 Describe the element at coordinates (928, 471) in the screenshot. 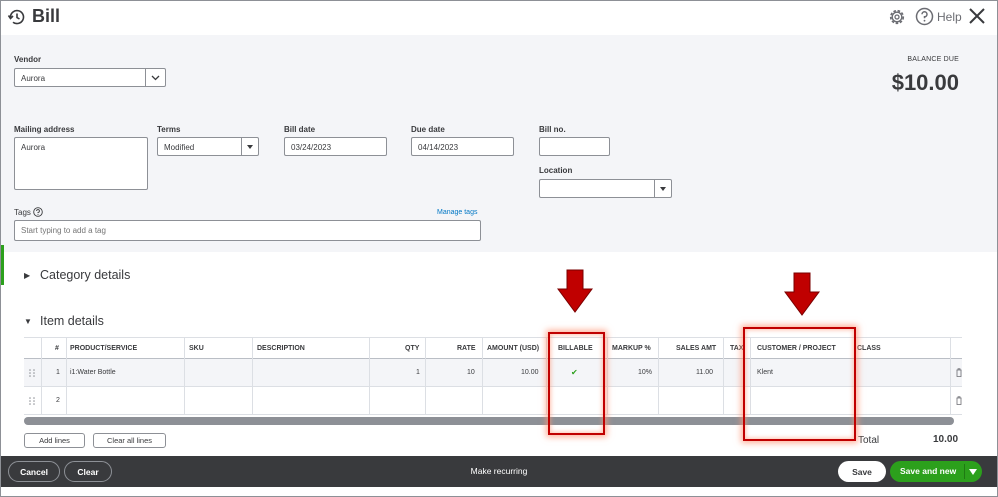

I see `save-and-new-label: Save and new` at that location.